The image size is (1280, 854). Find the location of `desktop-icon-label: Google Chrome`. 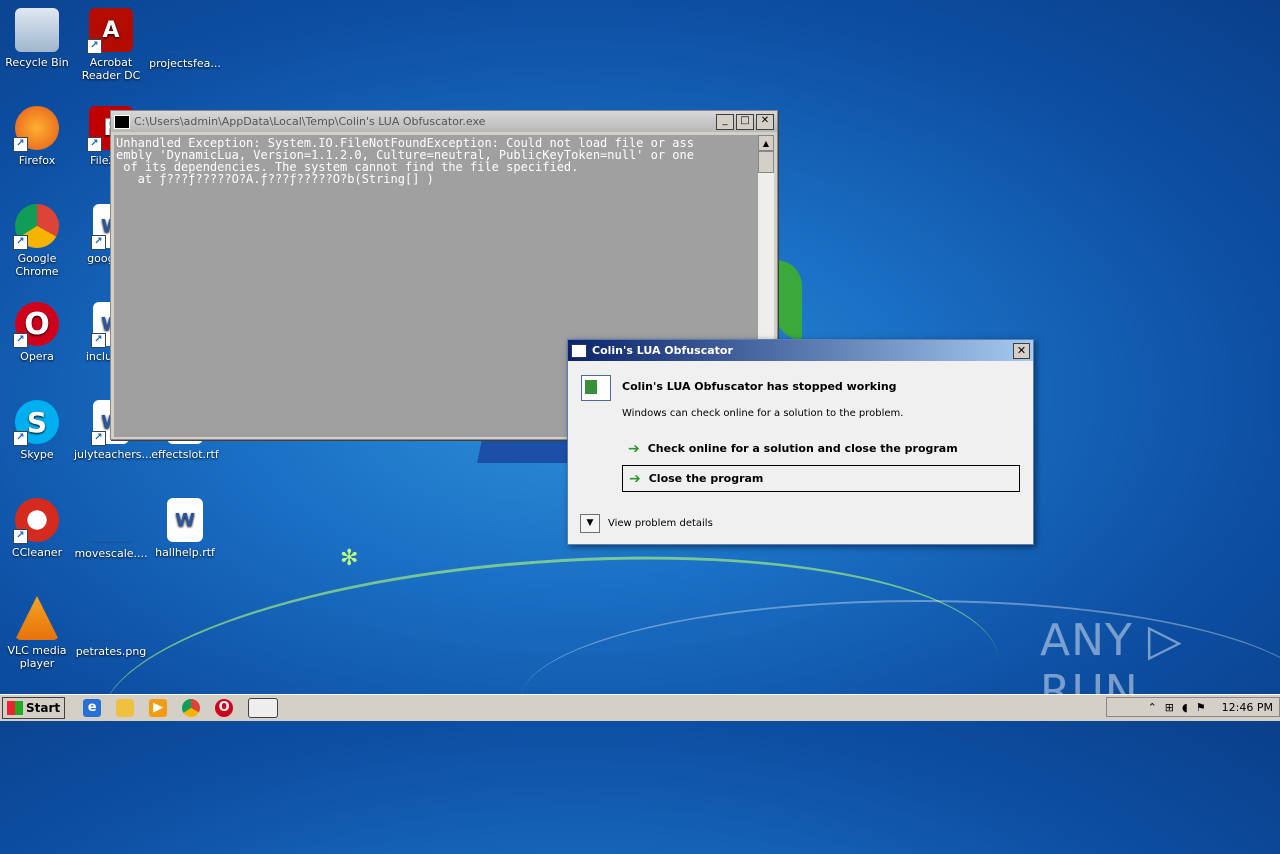

desktop-icon-label: Google Chrome is located at coordinates (37, 265).